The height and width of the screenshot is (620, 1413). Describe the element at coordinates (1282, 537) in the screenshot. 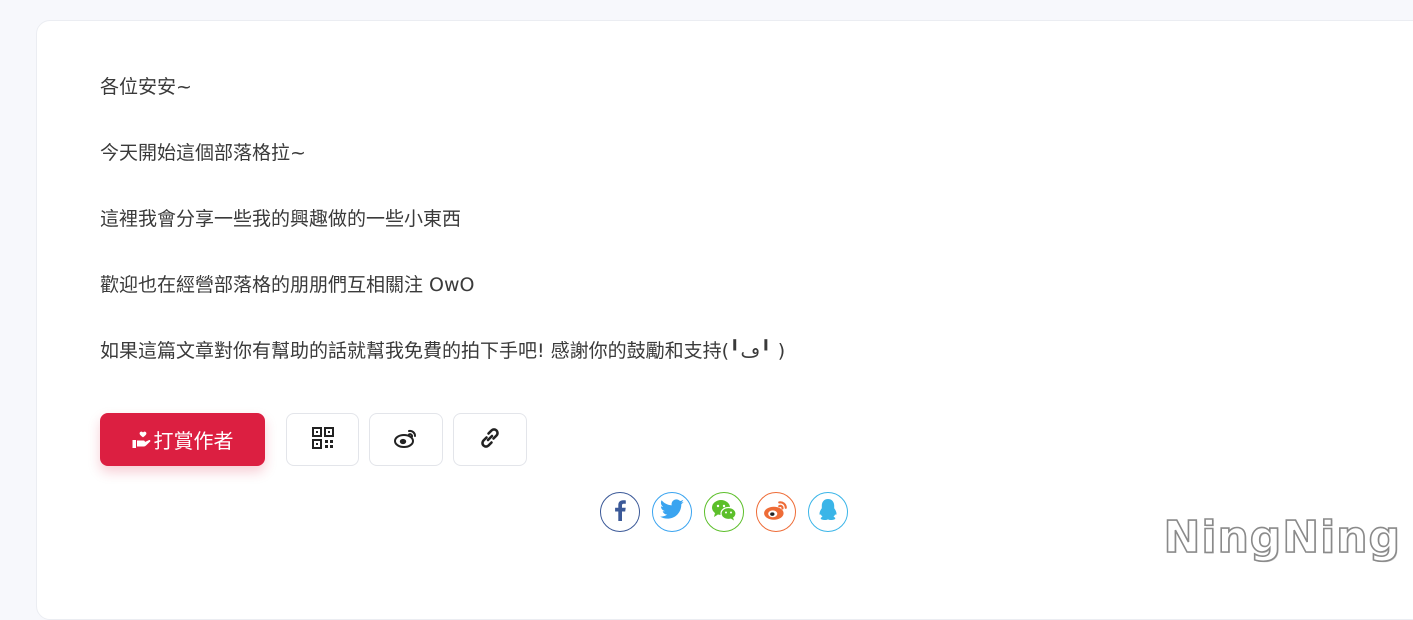

I see `watermark-logo: NingNing` at that location.